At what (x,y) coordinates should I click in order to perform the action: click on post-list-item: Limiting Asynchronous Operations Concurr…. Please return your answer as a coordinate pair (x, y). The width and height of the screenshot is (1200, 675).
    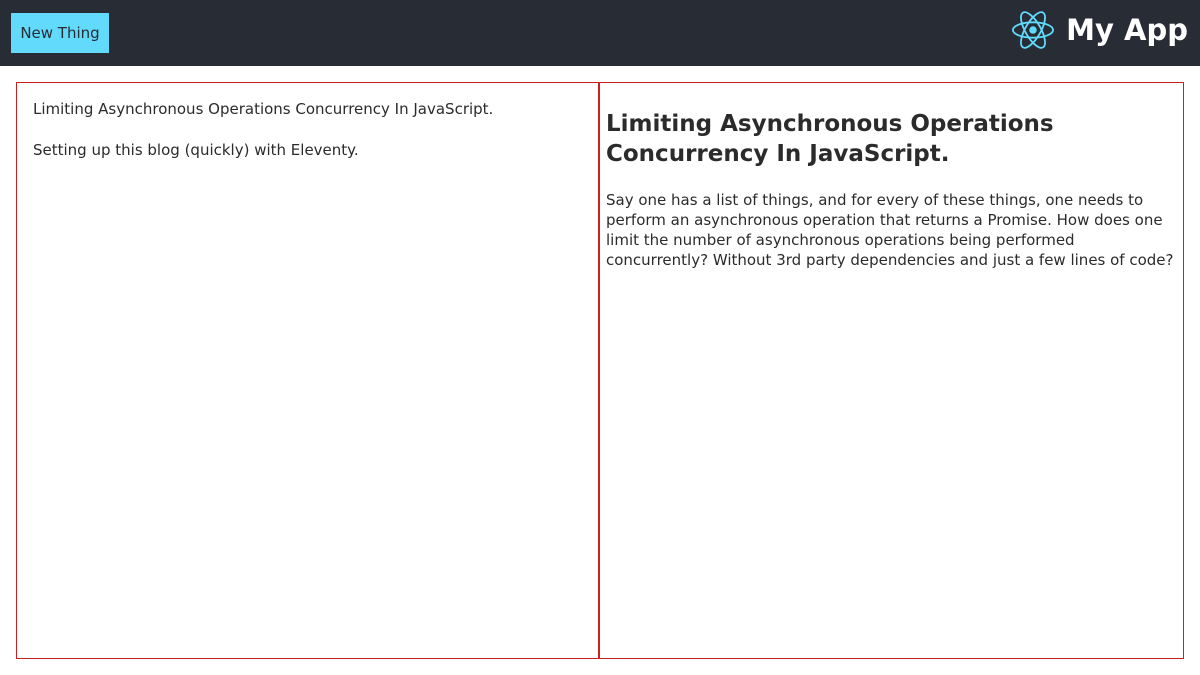
    Looking at the image, I should click on (315, 109).